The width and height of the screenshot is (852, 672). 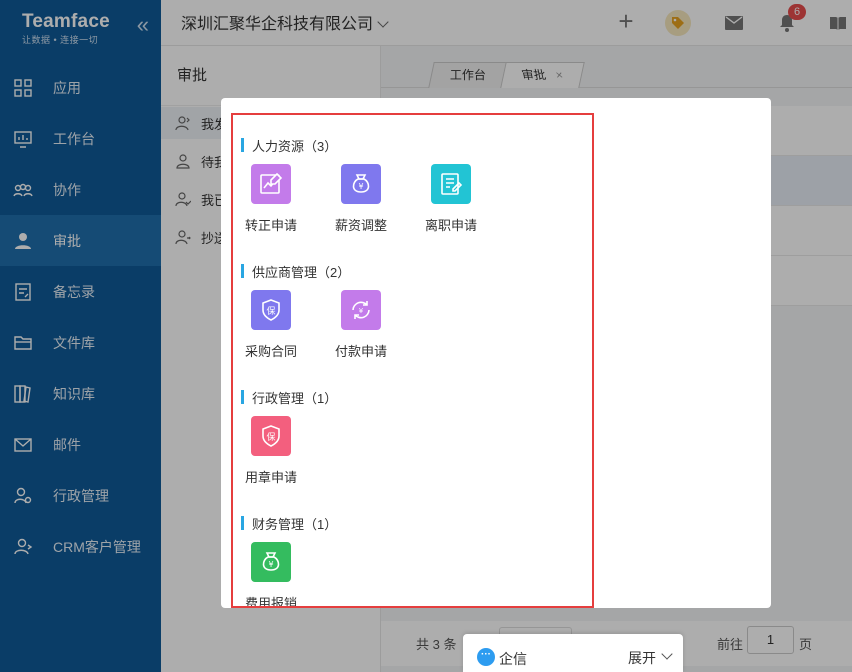 I want to click on app-probation: 转正申请, so click(x=271, y=199).